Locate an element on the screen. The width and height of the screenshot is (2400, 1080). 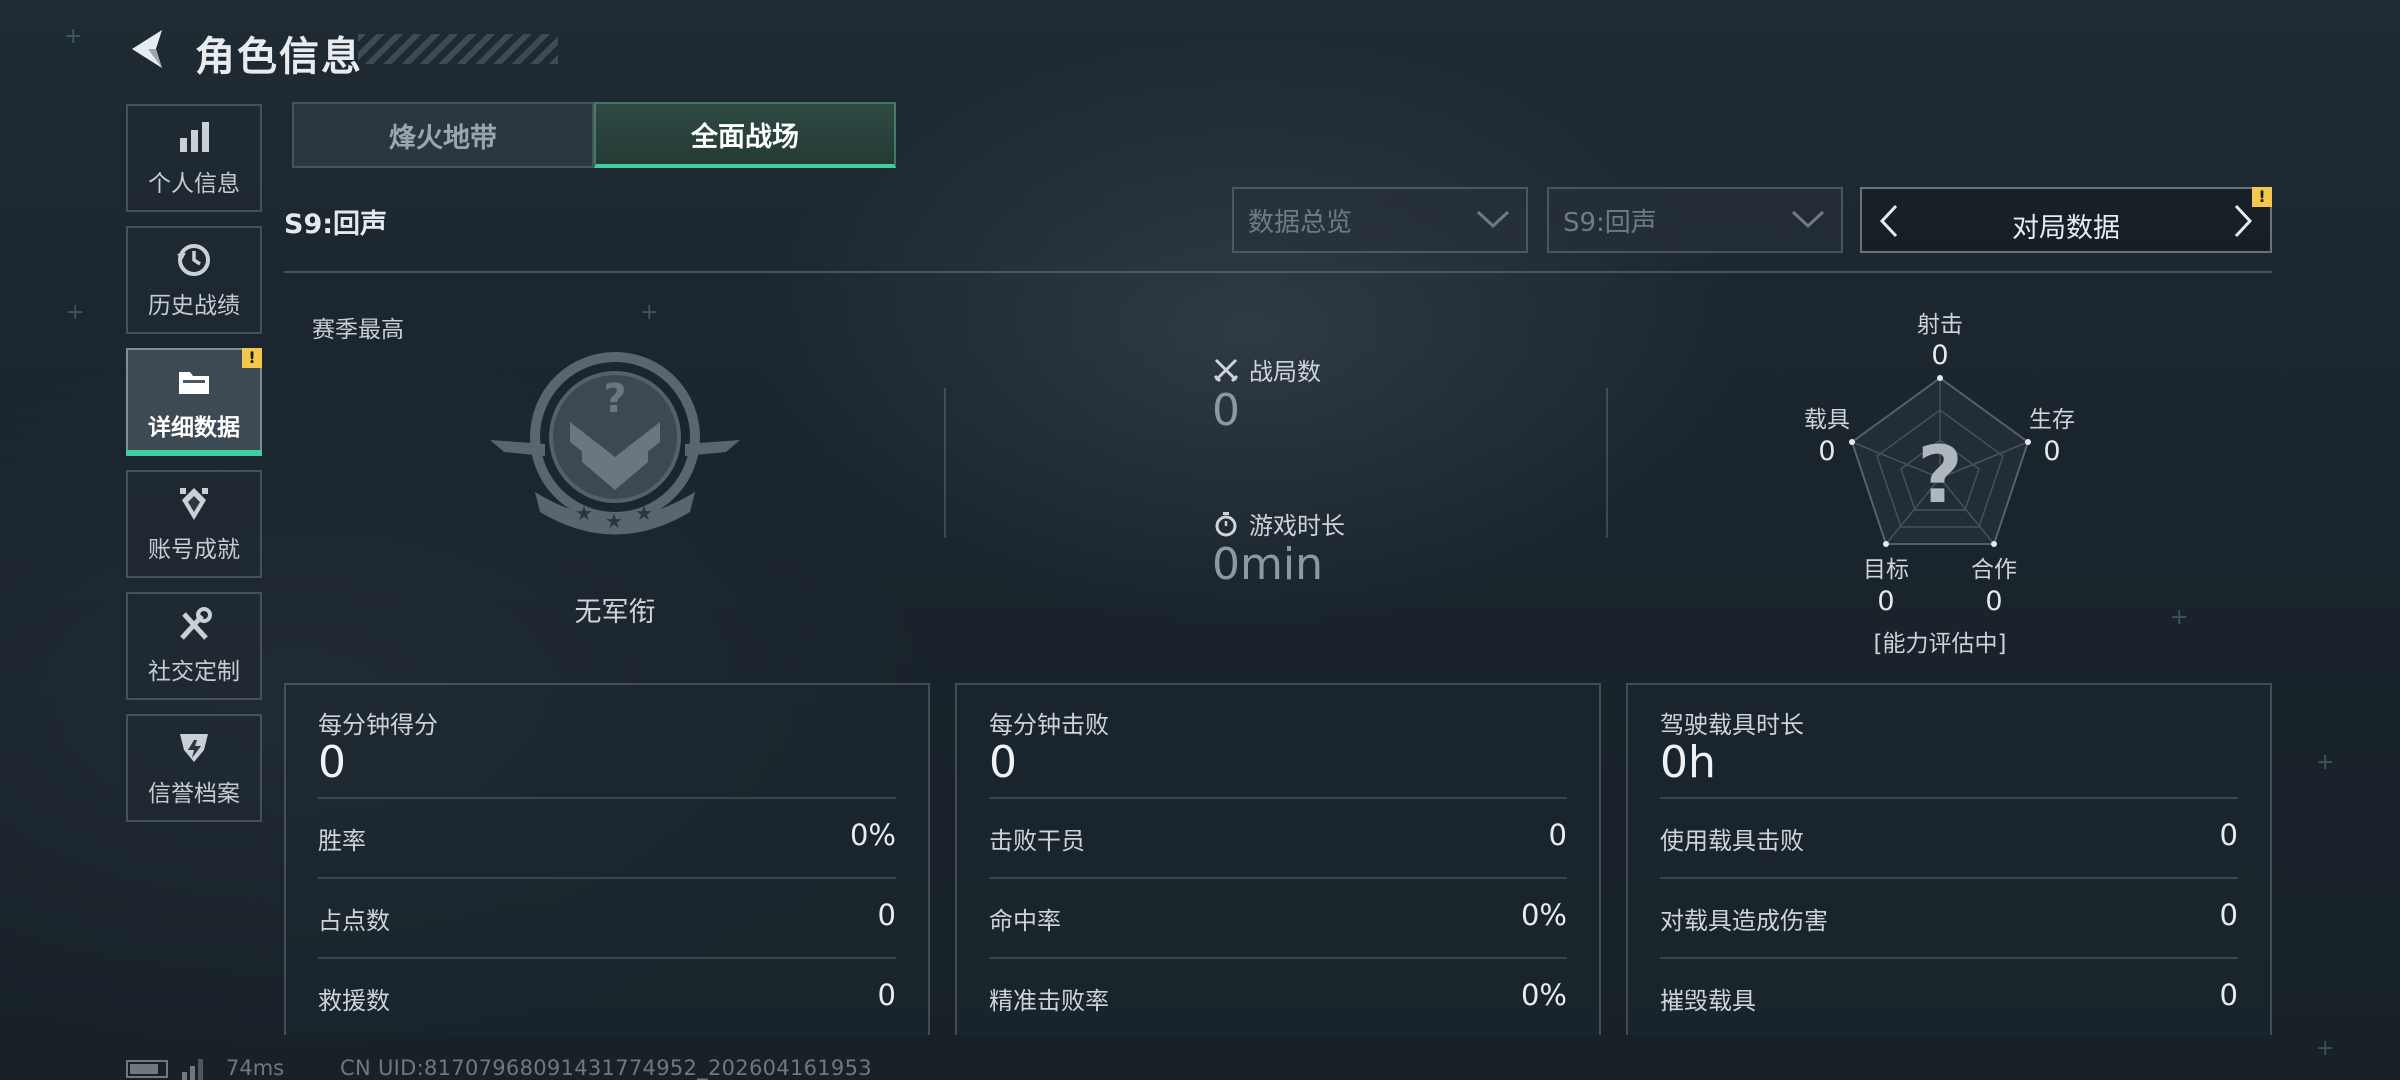
sidebar-item-personal-info: 个人信息 is located at coordinates (194, 158).